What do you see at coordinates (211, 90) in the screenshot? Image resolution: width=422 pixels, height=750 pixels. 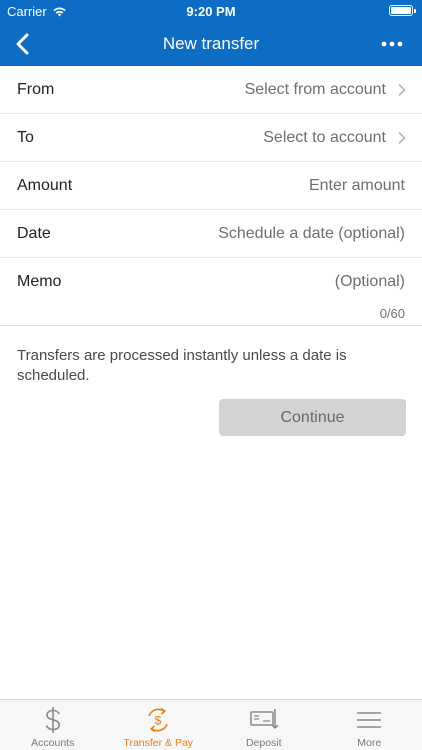 I see `from-account-row: From Select from account` at bounding box center [211, 90].